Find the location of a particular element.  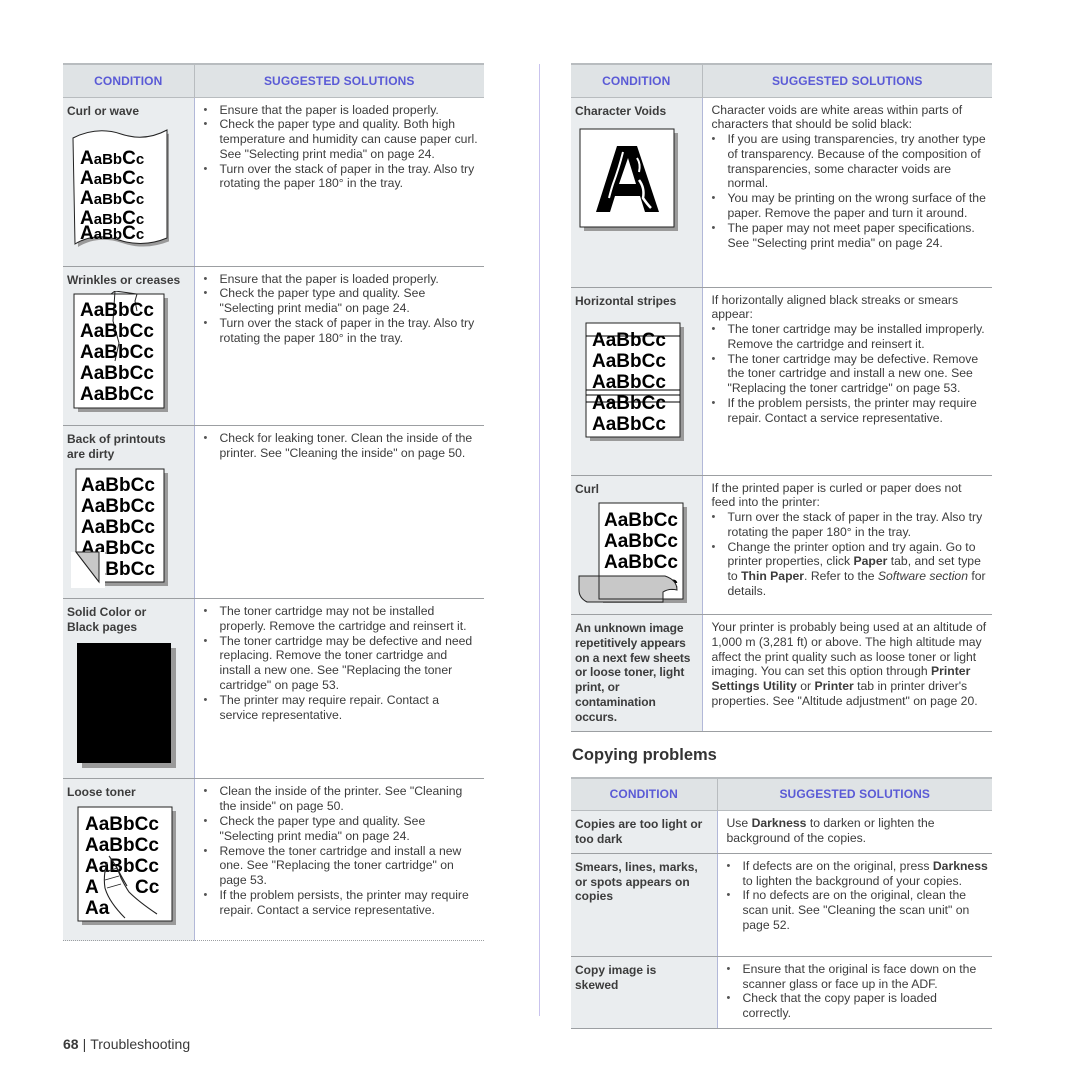

condition-cell: Character Voids is located at coordinates (637, 192).